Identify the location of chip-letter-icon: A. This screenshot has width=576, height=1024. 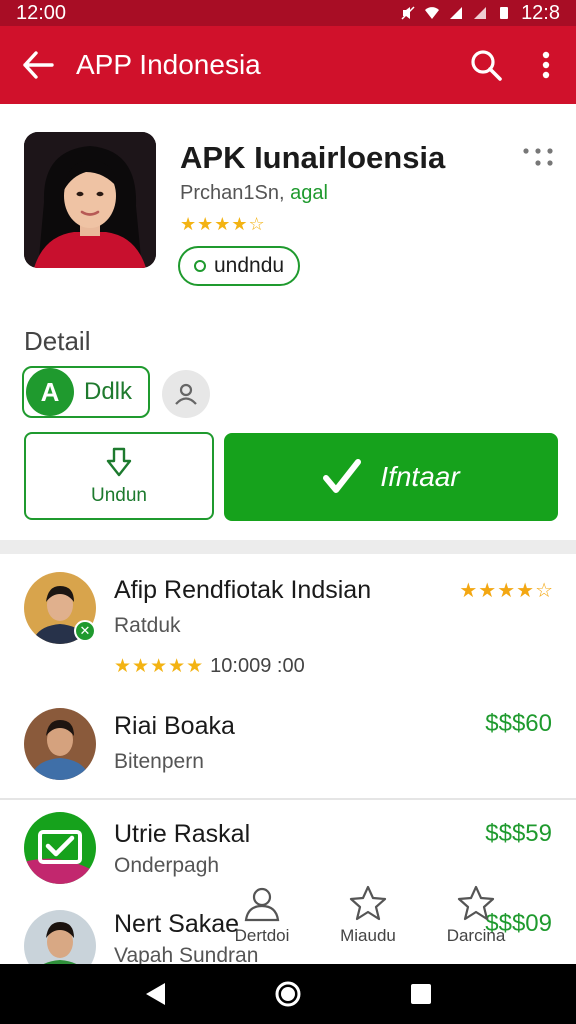
(50, 392).